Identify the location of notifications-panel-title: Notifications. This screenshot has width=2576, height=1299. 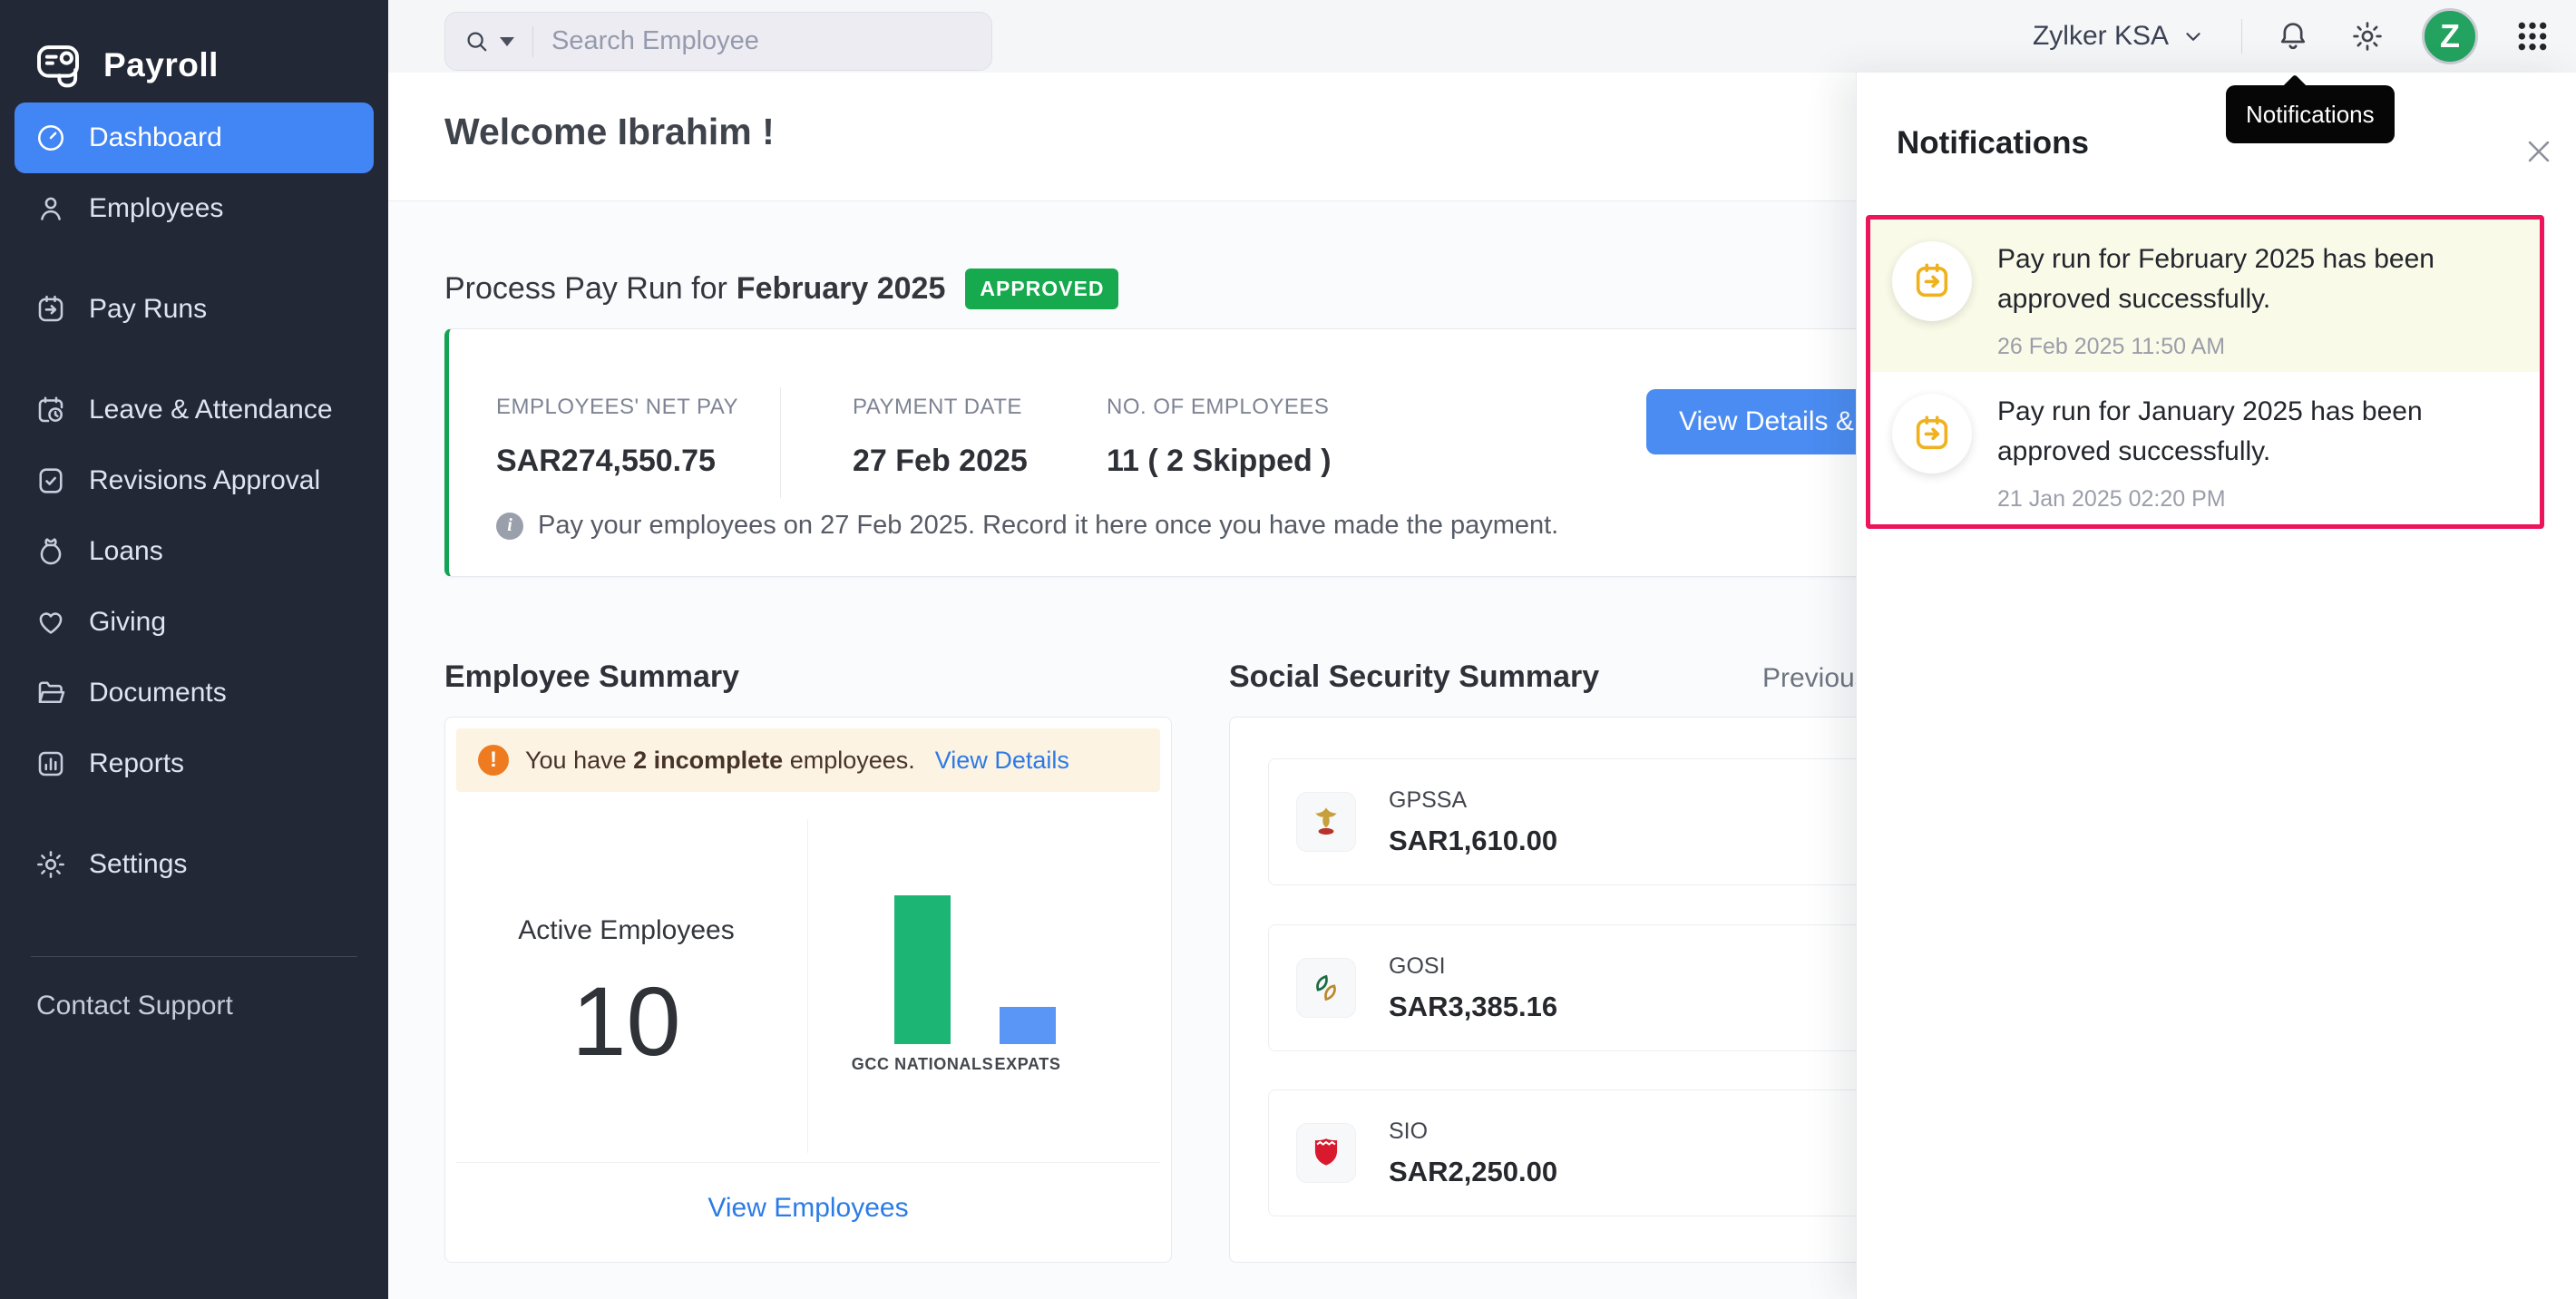
(1993, 143).